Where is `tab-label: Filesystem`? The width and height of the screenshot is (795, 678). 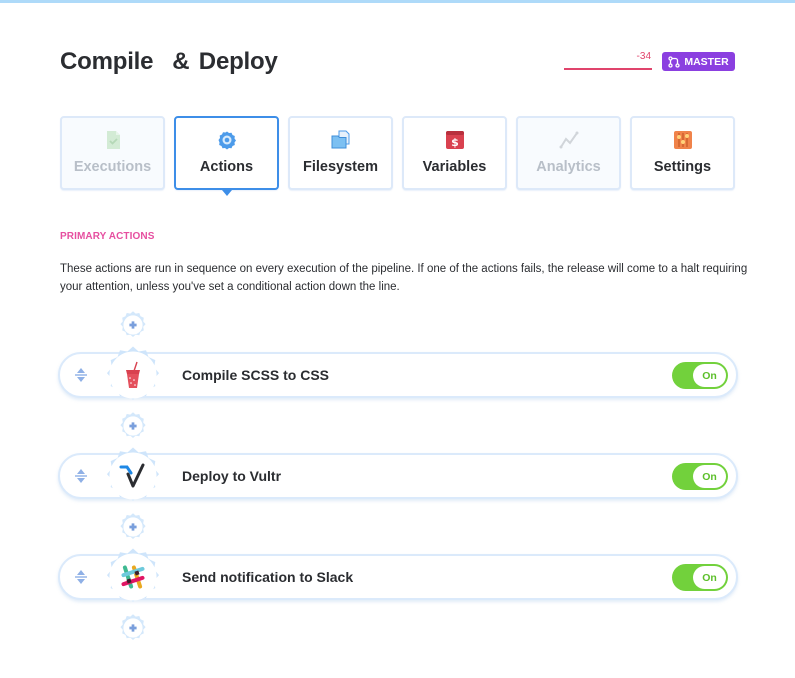 tab-label: Filesystem is located at coordinates (340, 167).